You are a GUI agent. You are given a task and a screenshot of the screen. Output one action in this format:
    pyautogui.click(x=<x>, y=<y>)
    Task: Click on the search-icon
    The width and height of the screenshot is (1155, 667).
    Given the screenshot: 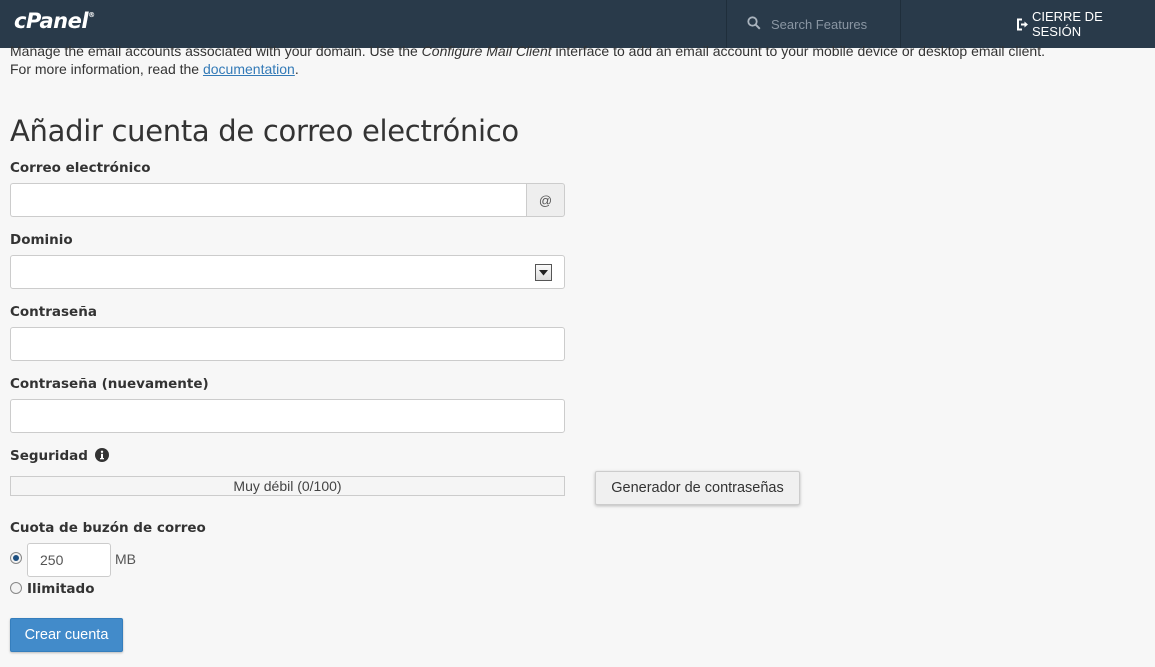 What is the action you would take?
    pyautogui.click(x=754, y=23)
    